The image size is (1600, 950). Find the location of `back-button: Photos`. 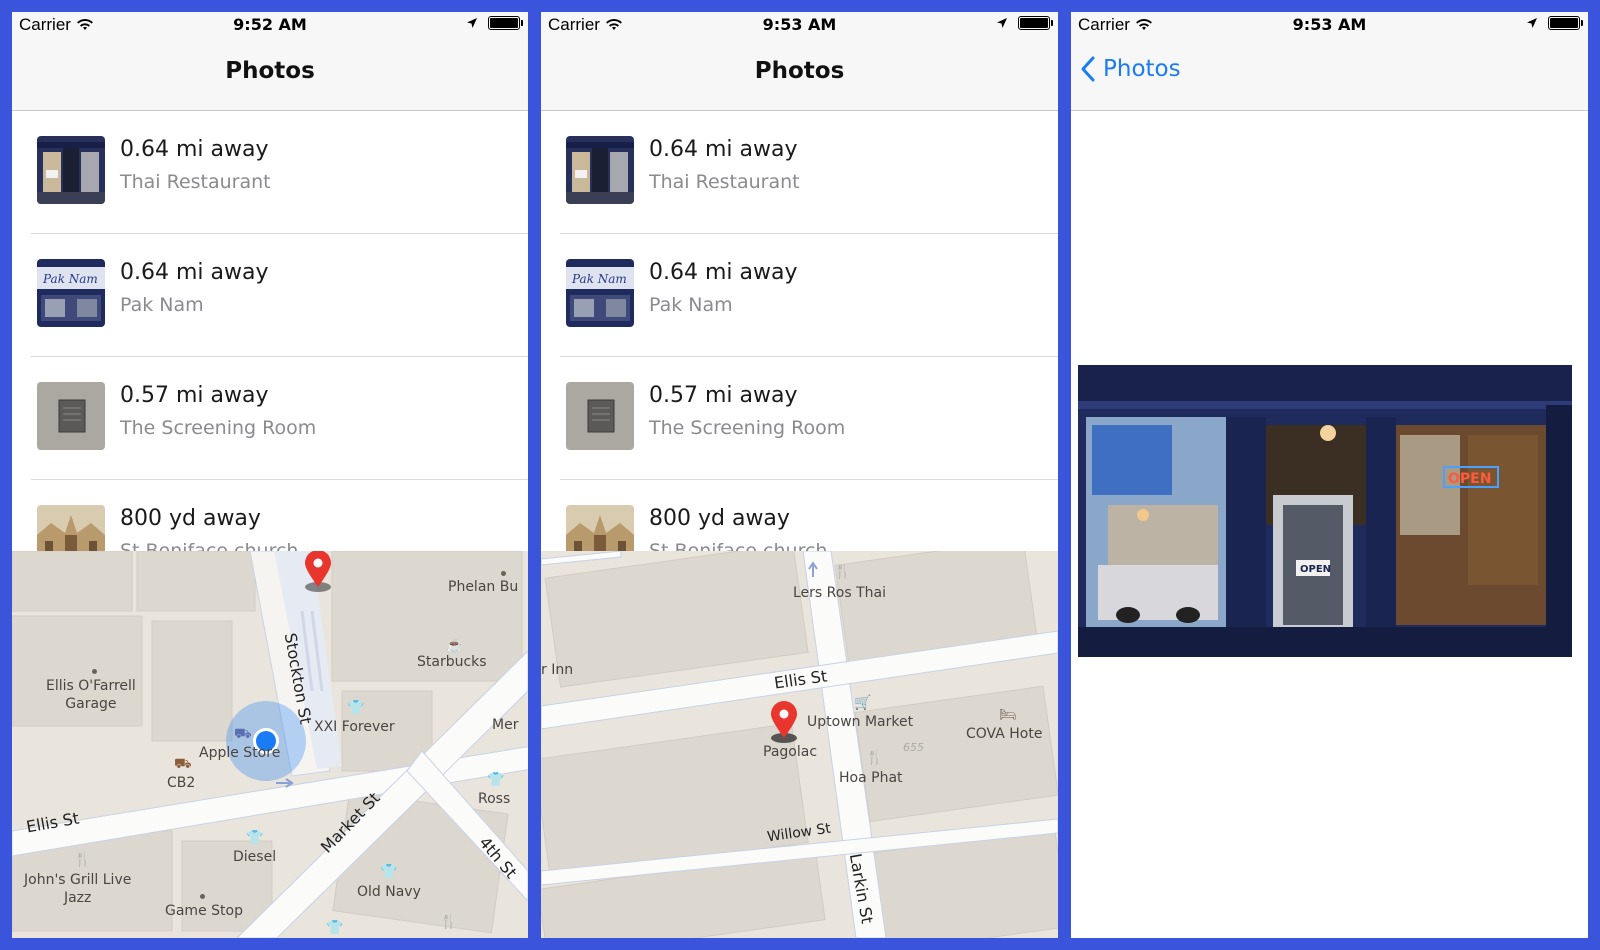

back-button: Photos is located at coordinates (1131, 69).